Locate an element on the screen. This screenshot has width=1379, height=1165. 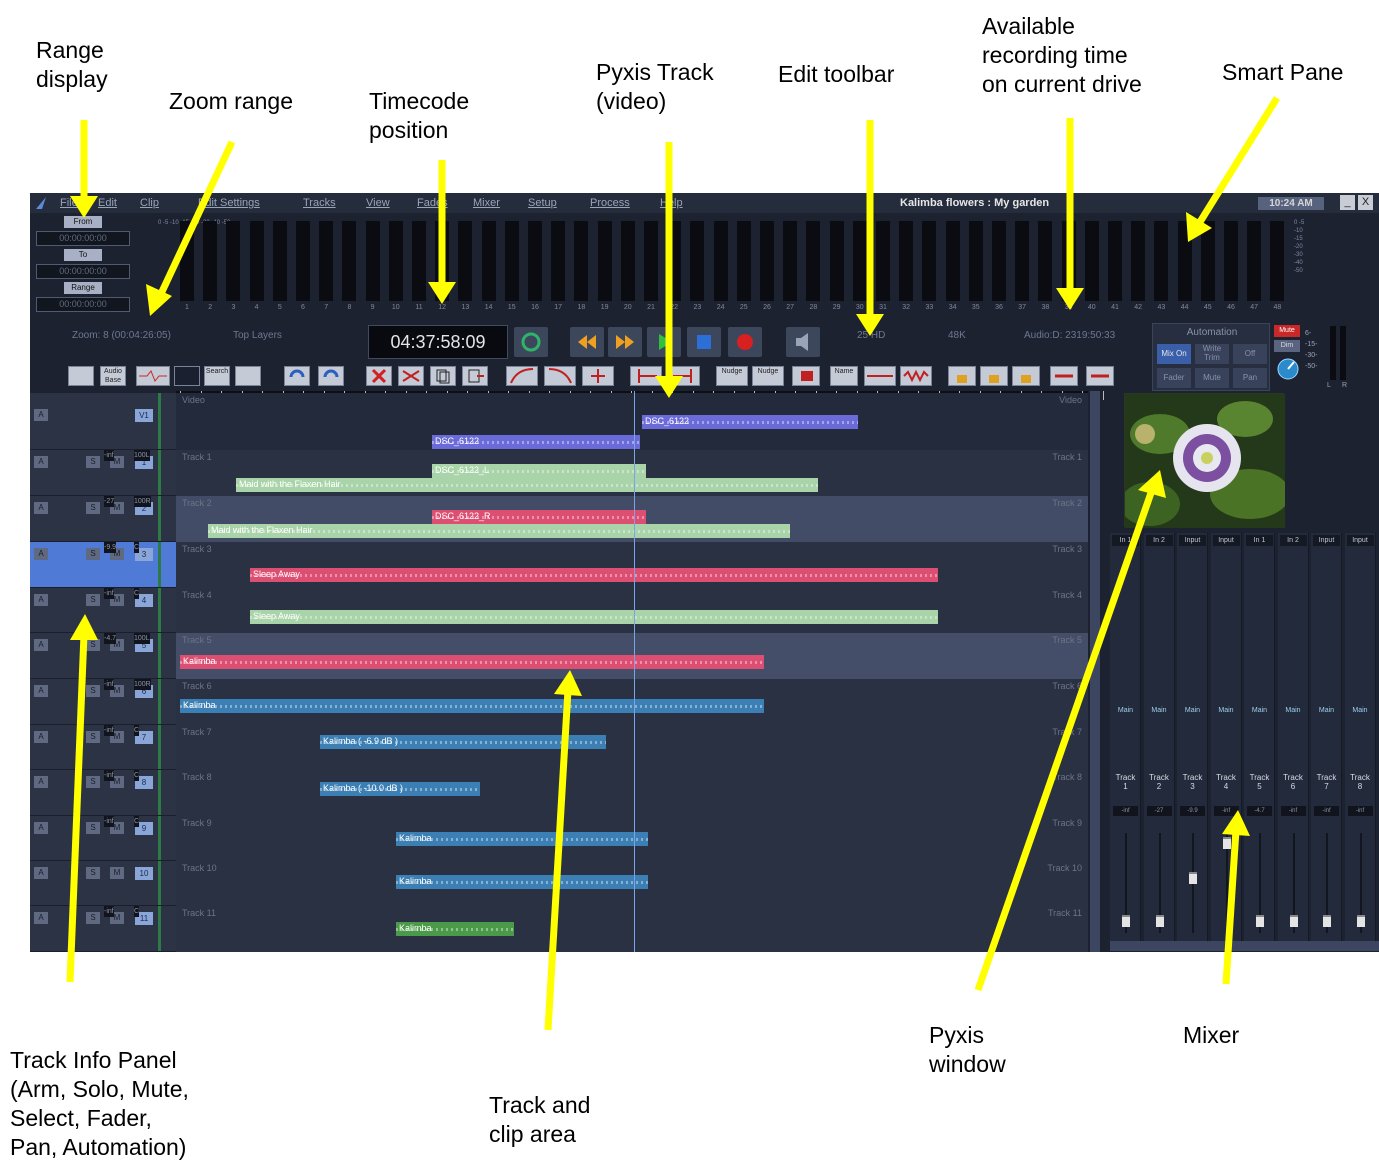
tool-library is located at coordinates (248, 376).